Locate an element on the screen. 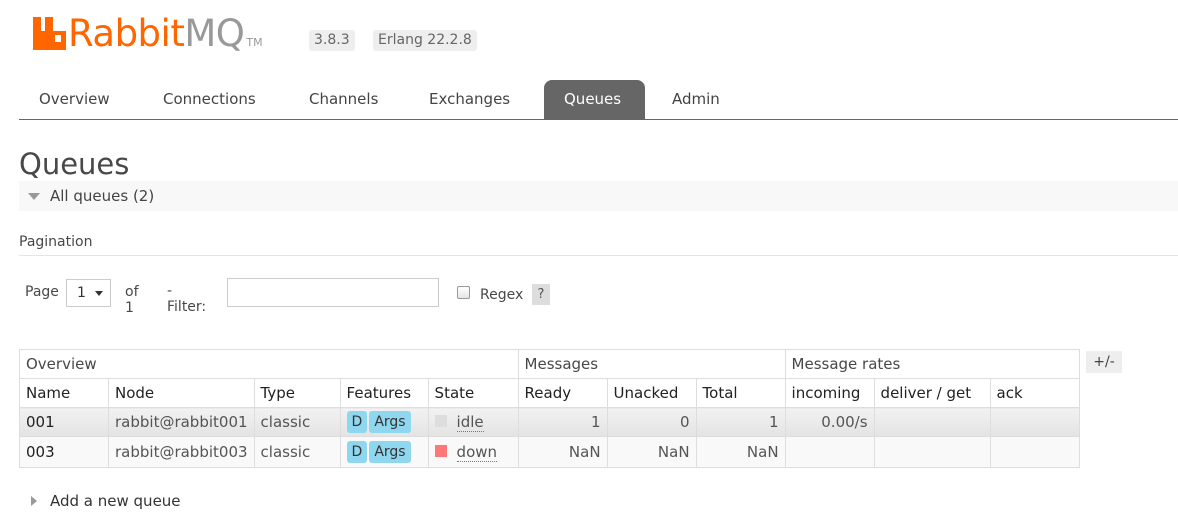 Image resolution: width=1178 pixels, height=531 pixels. expand-triangle-icon is located at coordinates (34, 501).